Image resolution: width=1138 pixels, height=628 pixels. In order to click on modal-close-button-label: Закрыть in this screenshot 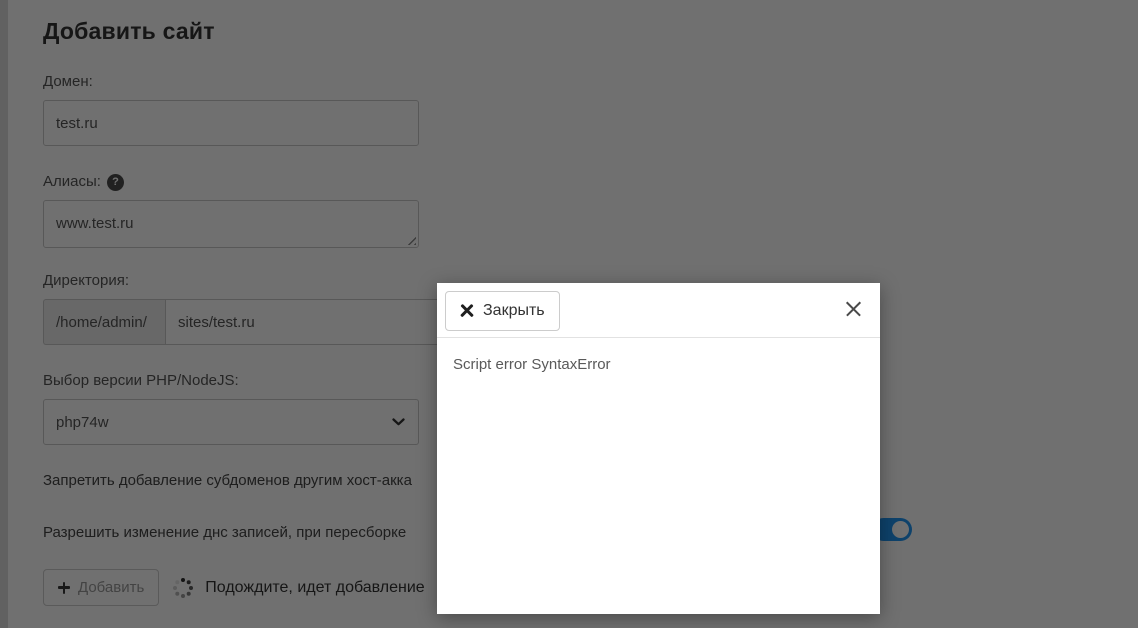, I will do `click(514, 310)`.